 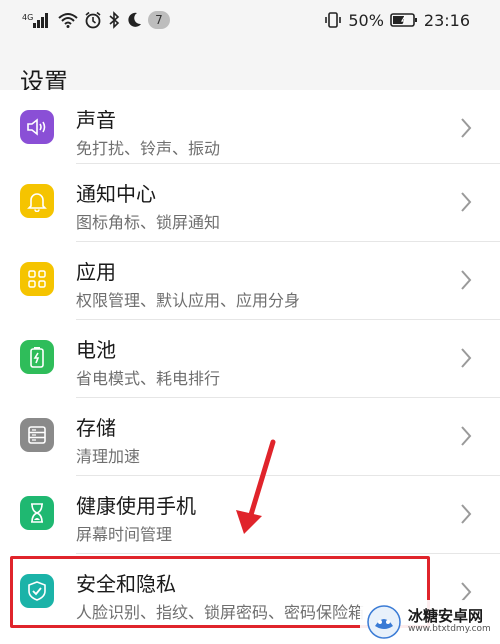 I want to click on settings-item-title: 应用, so click(x=96, y=272).